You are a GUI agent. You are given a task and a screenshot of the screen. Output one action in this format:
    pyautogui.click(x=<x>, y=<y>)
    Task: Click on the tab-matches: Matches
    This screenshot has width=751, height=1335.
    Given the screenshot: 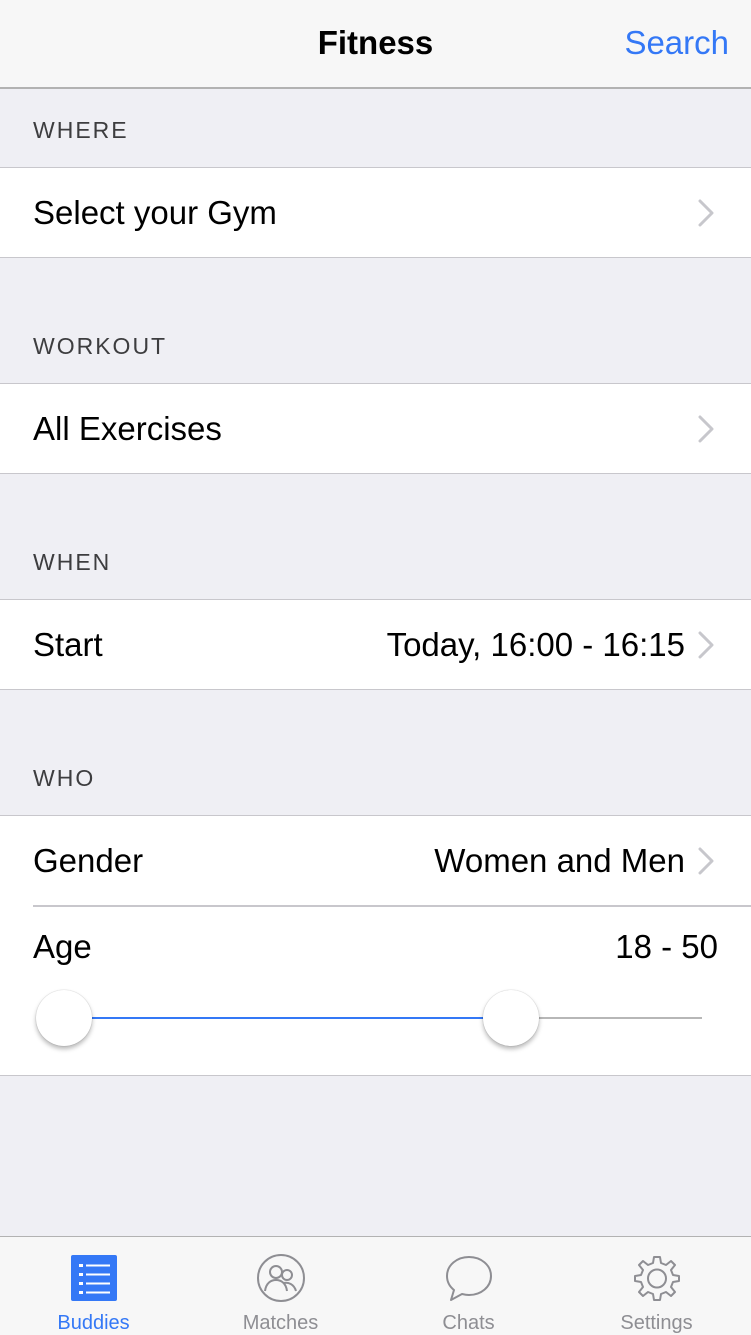 What is the action you would take?
    pyautogui.click(x=280, y=1286)
    